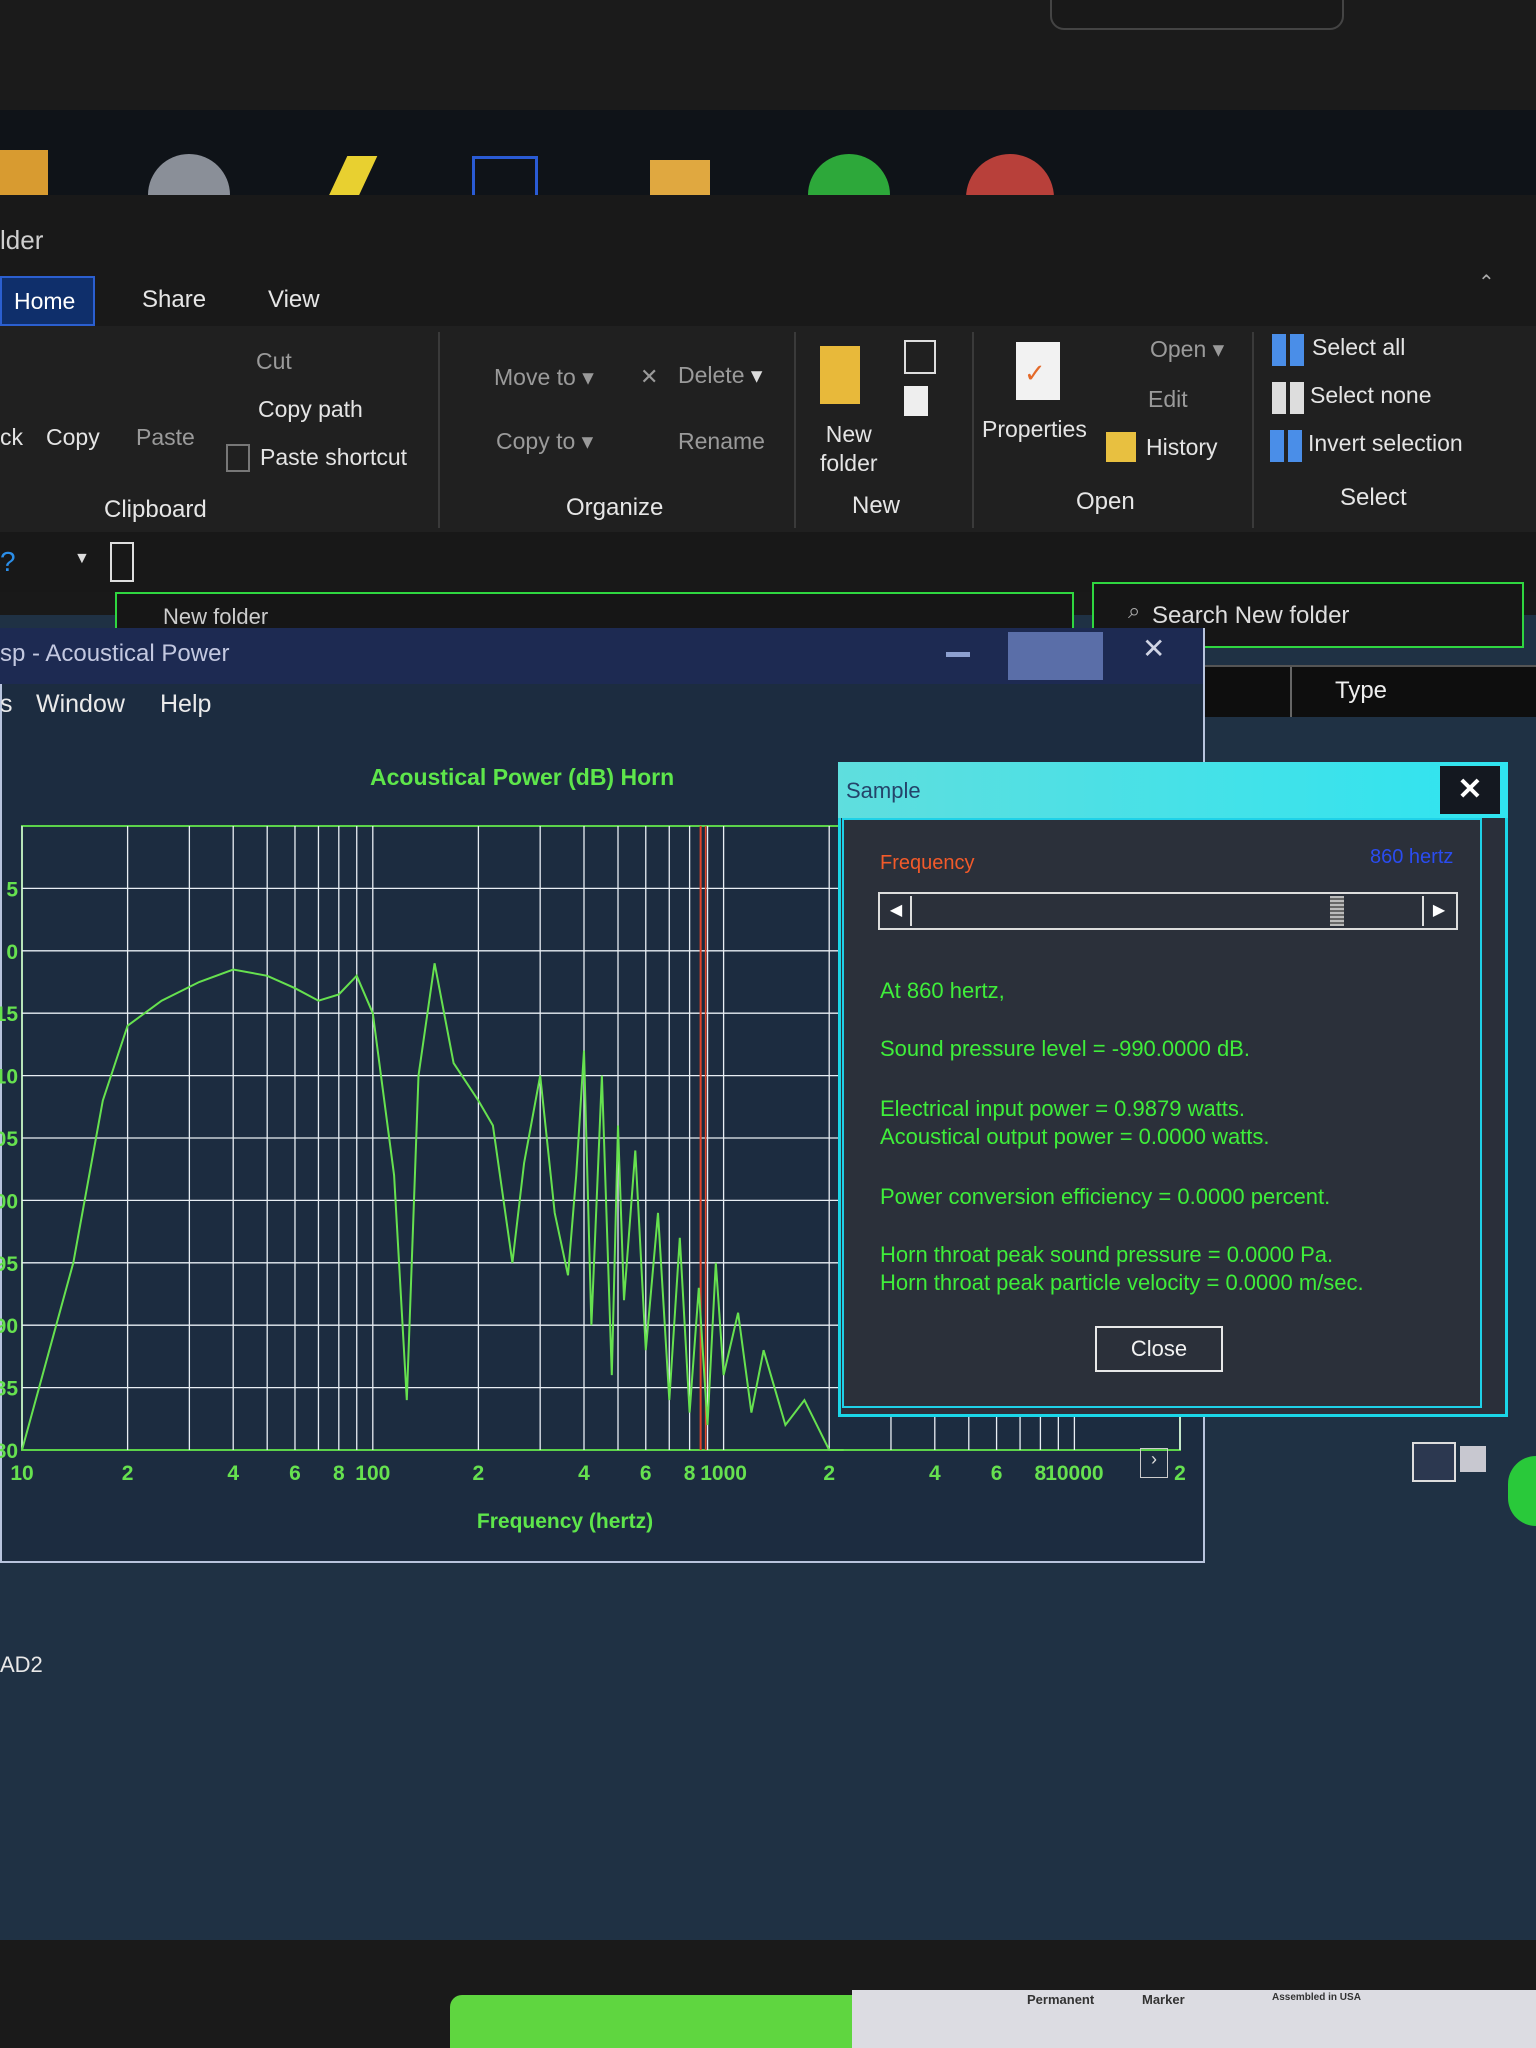 Image resolution: width=1536 pixels, height=2048 pixels. Describe the element at coordinates (21, 1473) in the screenshot. I see `x-tick-label: 10` at that location.